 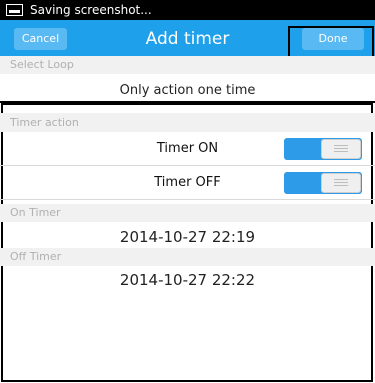 I want to click on cancel-button: Cancel, so click(x=40, y=39).